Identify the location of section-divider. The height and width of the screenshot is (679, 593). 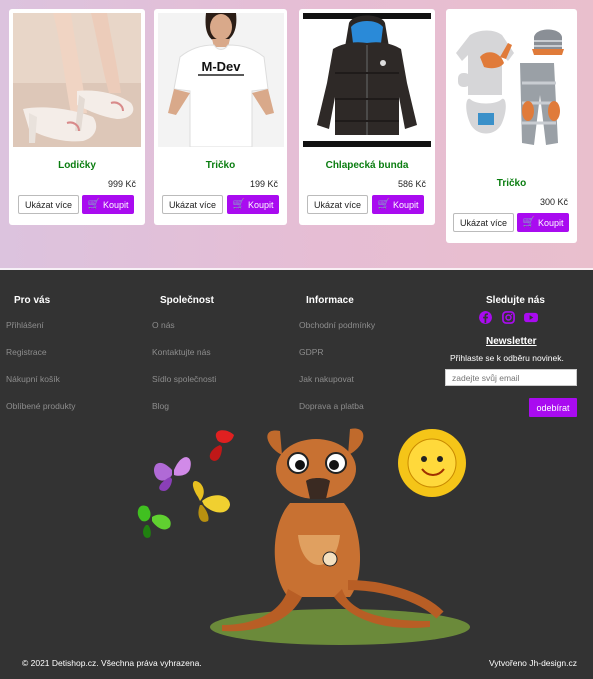
(296, 269).